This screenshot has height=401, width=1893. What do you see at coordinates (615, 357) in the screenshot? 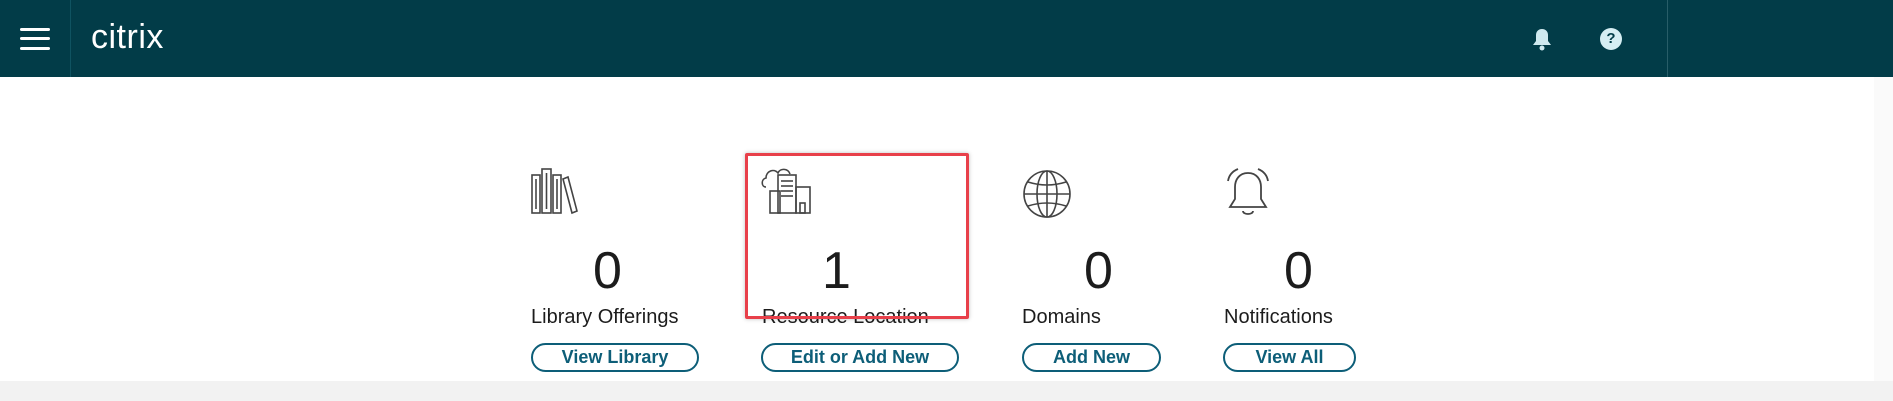
I see `view-library-button: View Library` at bounding box center [615, 357].